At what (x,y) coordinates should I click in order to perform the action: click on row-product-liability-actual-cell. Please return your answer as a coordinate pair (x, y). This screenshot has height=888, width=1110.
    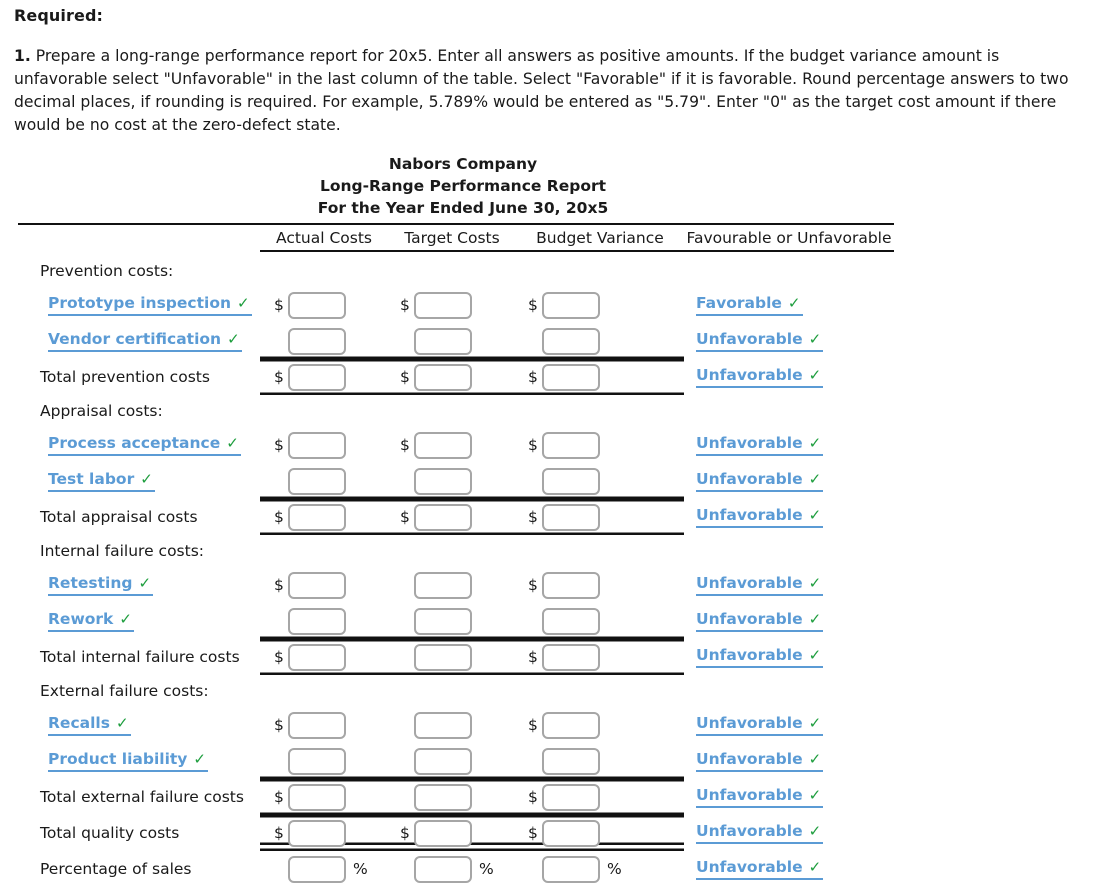
    Looking at the image, I should click on (324, 761).